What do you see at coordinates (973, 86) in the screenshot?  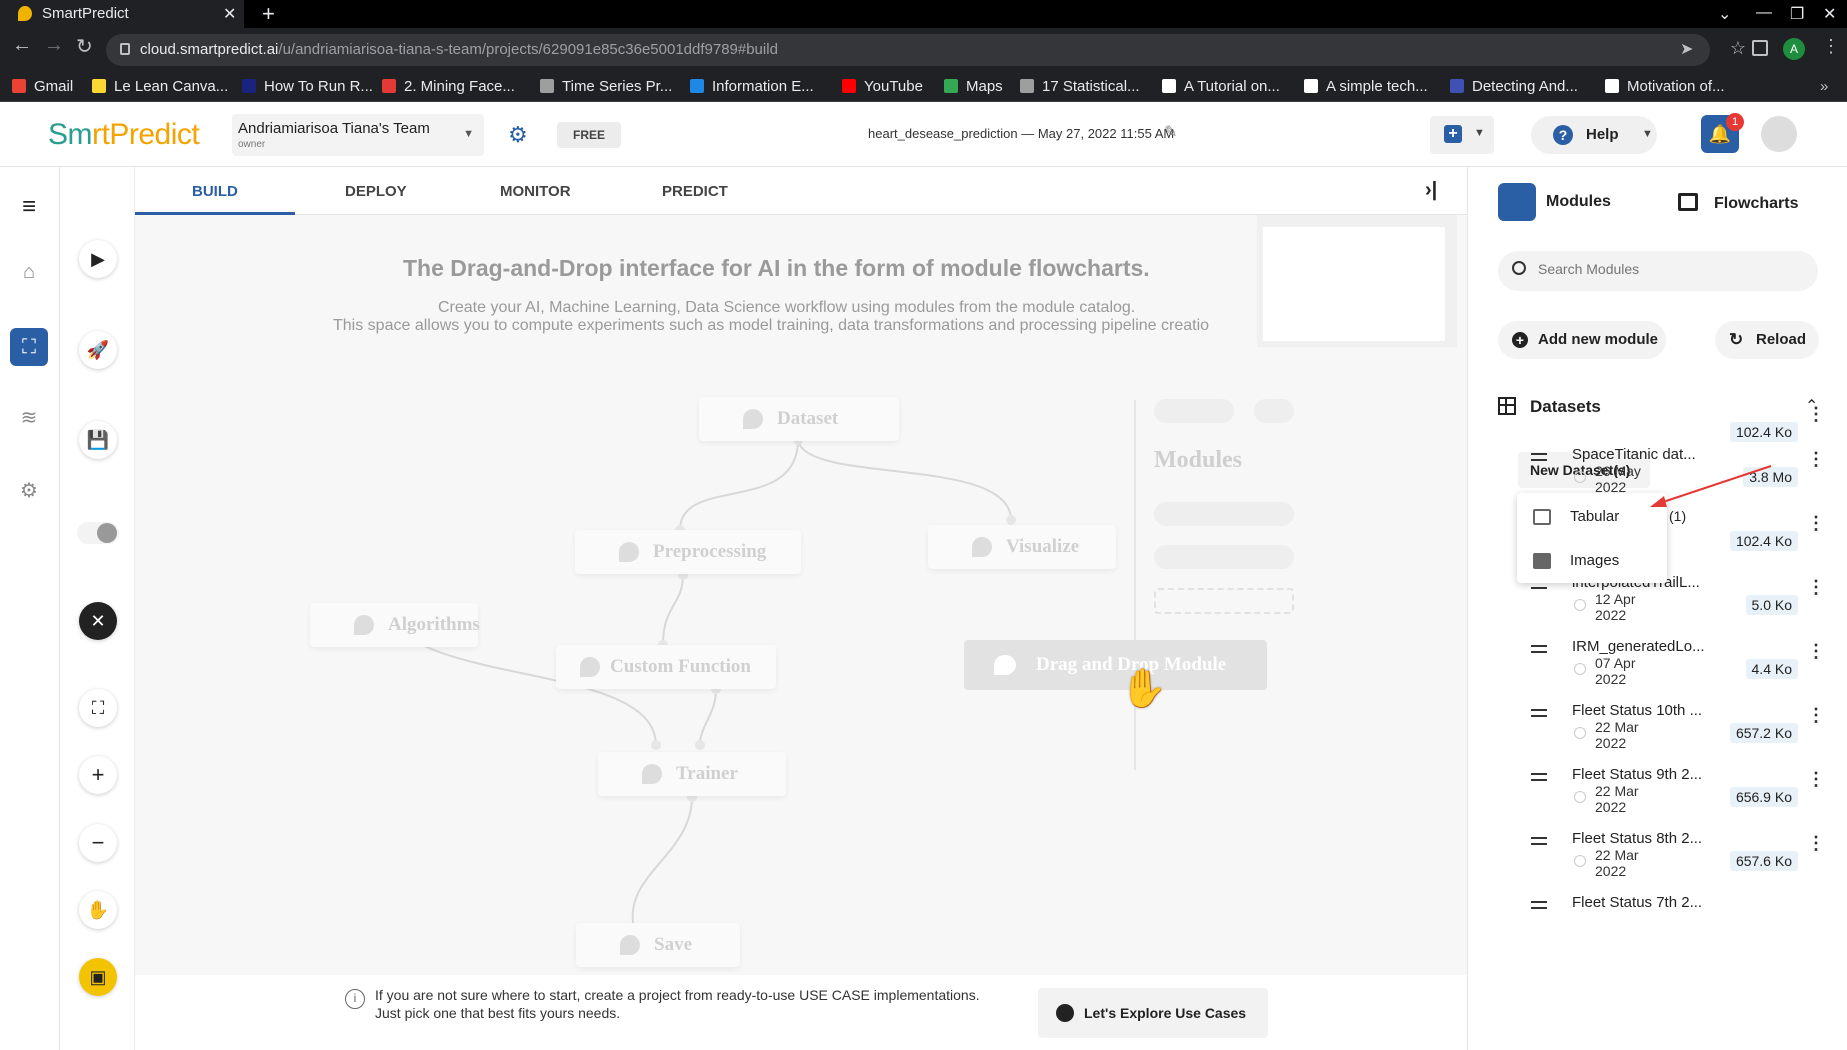 I see `bookmark-item: Maps` at bounding box center [973, 86].